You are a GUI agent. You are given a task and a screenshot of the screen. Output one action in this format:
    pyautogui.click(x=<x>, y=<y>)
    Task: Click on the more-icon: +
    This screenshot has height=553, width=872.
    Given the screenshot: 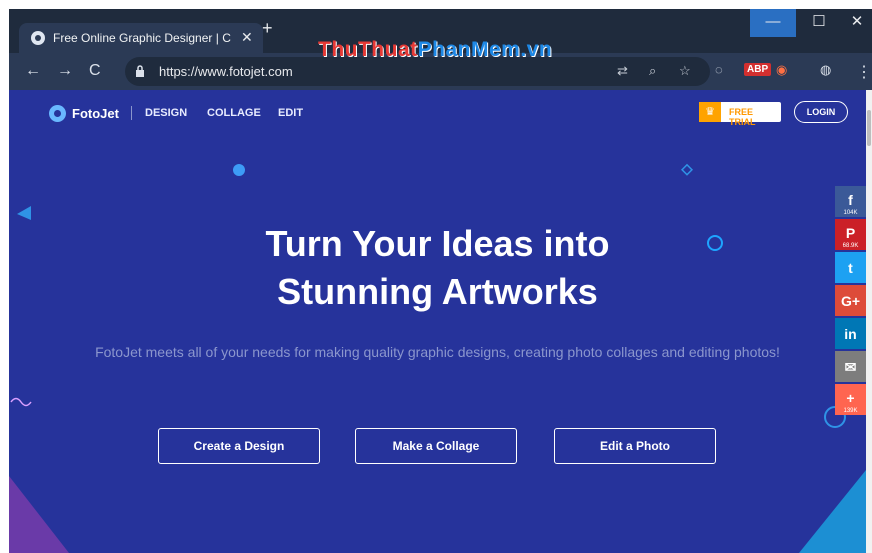 What is the action you would take?
    pyautogui.click(x=850, y=398)
    